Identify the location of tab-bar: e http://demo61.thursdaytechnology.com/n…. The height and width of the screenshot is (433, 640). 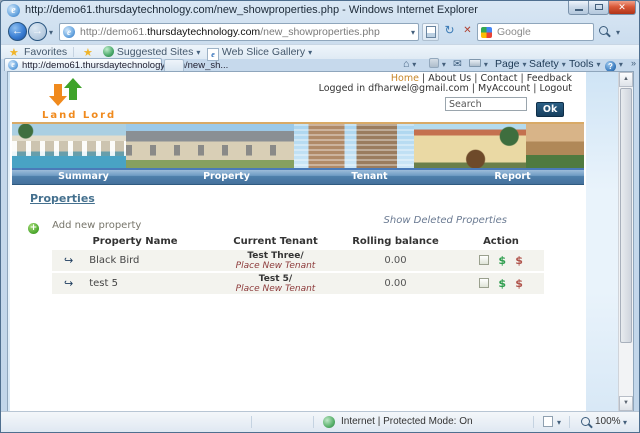
(320, 65).